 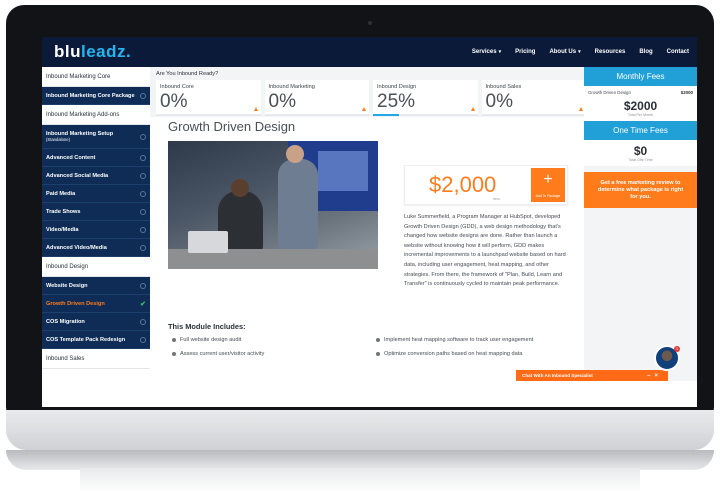 I want to click on one-time-total-label: Total One Time, so click(x=640, y=160).